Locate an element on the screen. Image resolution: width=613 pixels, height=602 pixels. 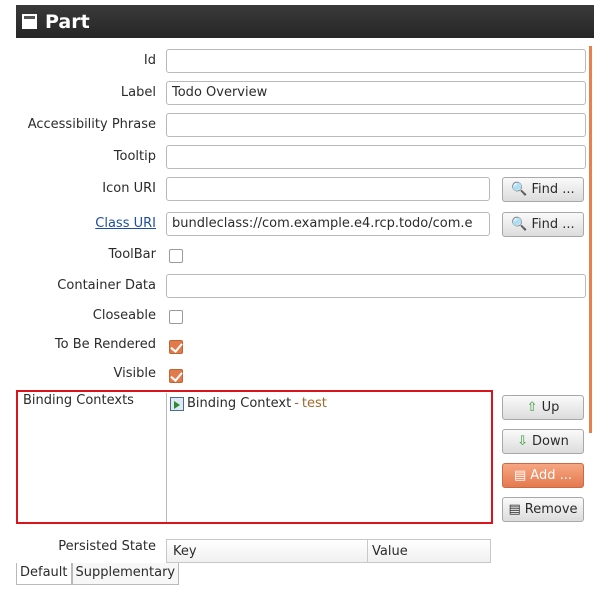
tooltip-field is located at coordinates (376, 157).